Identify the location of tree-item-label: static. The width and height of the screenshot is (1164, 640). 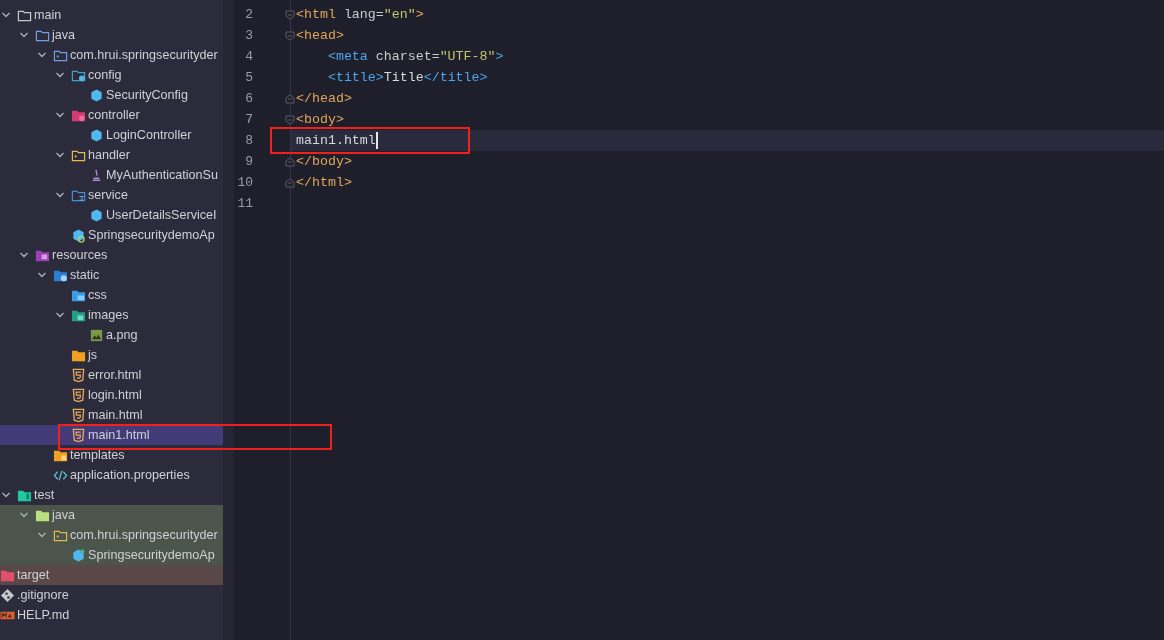
(85, 275).